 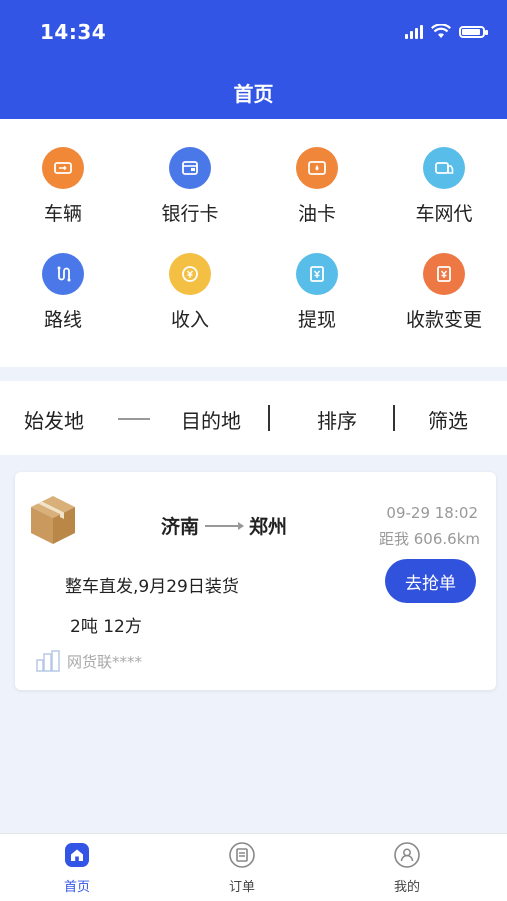 I want to click on grid-item-car-network: 车网代, so click(x=444, y=186).